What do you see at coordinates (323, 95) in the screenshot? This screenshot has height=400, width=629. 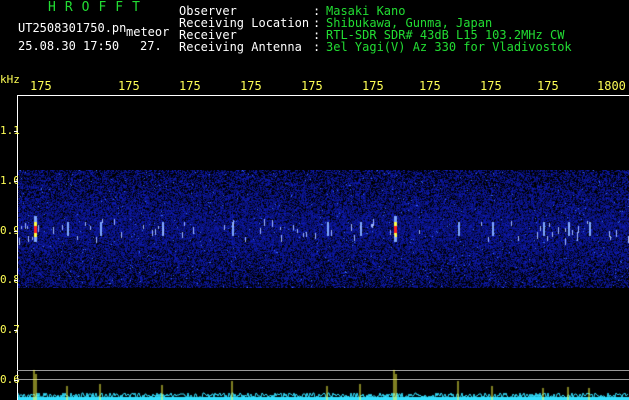 I see `plot-top-border` at bounding box center [323, 95].